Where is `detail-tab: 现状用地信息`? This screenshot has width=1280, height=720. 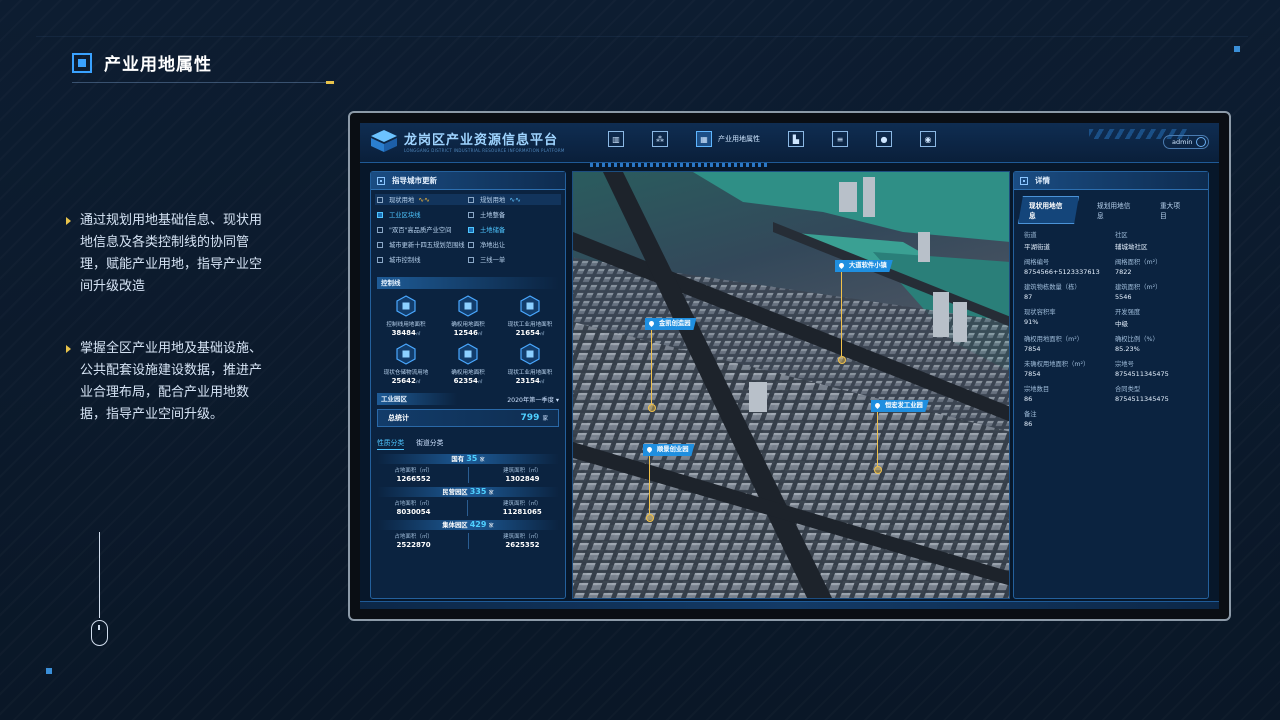
detail-tab: 现状用地信息 is located at coordinates (1048, 210).